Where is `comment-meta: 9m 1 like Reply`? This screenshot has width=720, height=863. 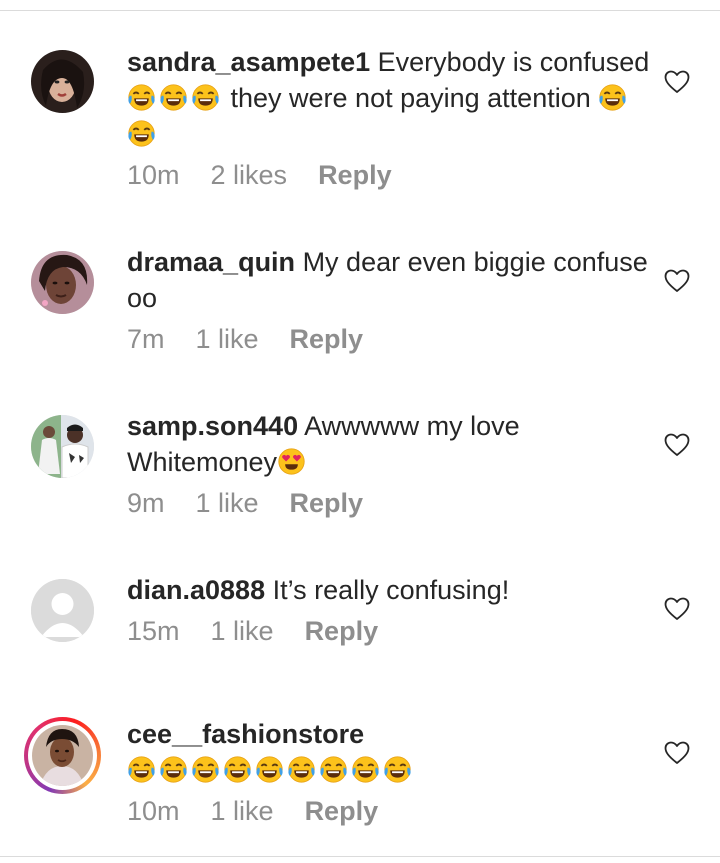 comment-meta: 9m 1 like Reply is located at coordinates (392, 503).